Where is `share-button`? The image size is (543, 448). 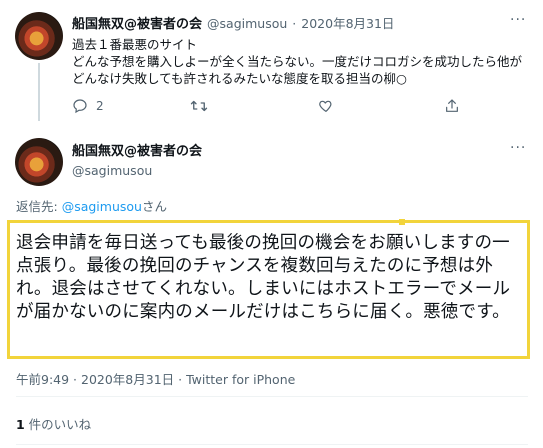 share-button is located at coordinates (452, 106).